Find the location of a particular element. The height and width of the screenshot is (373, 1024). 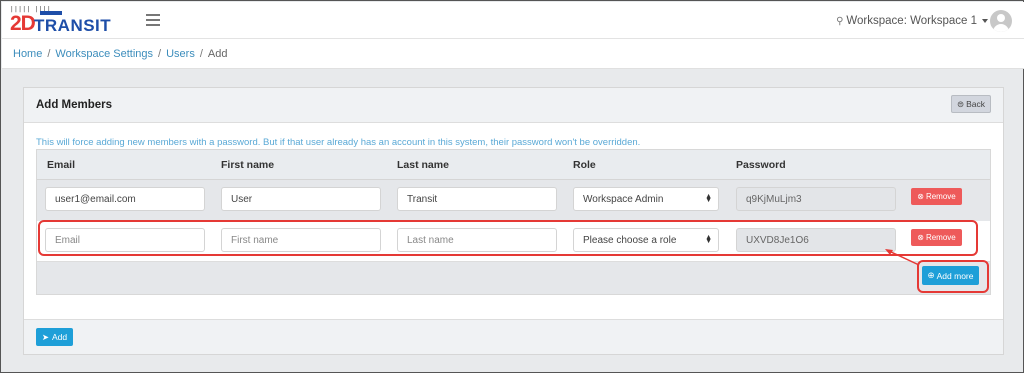

back-button: ⊜ Back is located at coordinates (971, 104).